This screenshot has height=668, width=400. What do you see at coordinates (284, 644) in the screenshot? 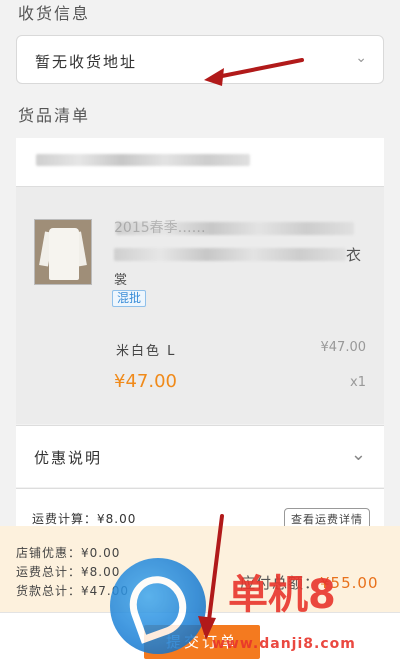
I see `watermark-url: www.danji8.com` at bounding box center [284, 644].